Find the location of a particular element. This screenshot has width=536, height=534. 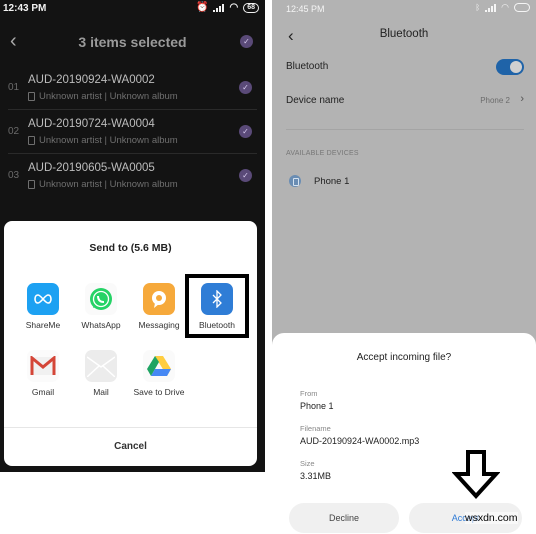

field-value: Phone 1 is located at coordinates (317, 406).